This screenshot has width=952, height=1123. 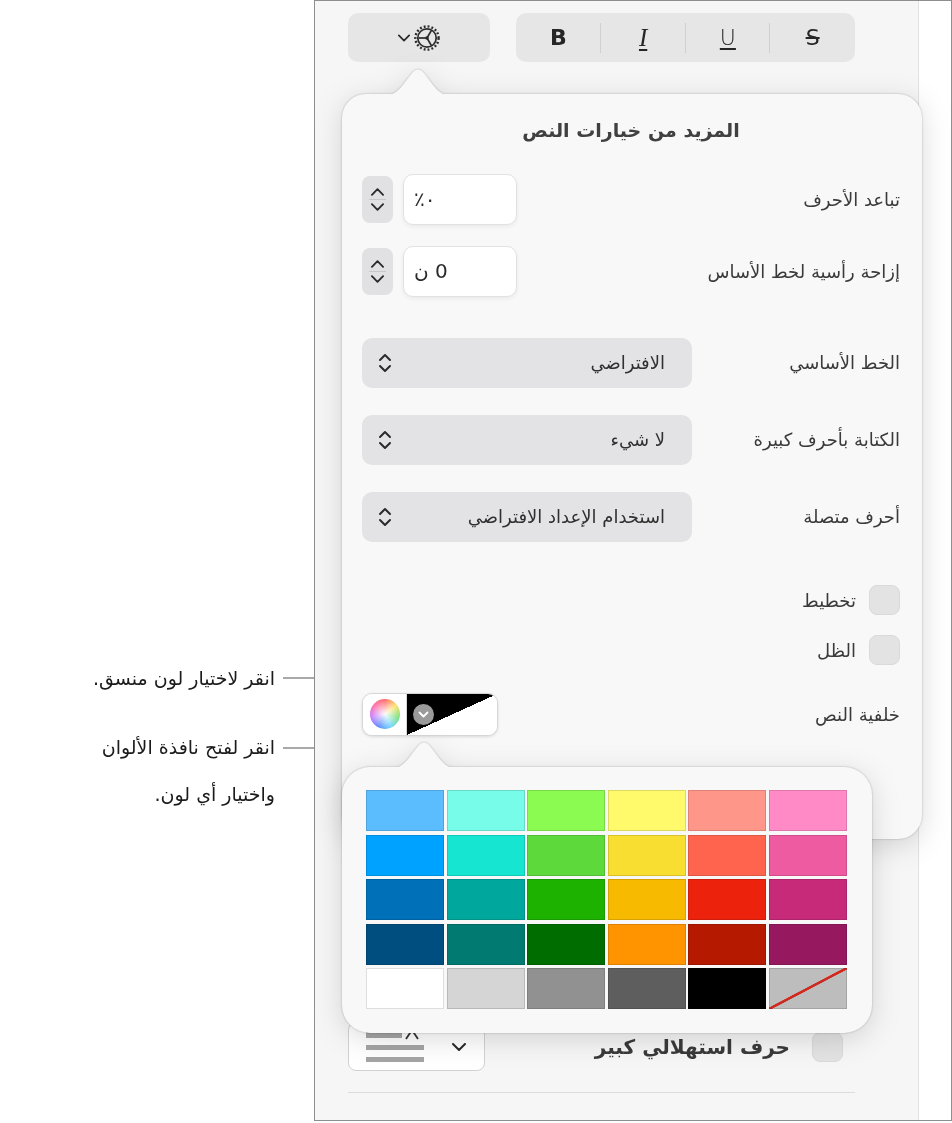 What do you see at coordinates (527, 439) in the screenshot?
I see `popup-button: لا شيء` at bounding box center [527, 439].